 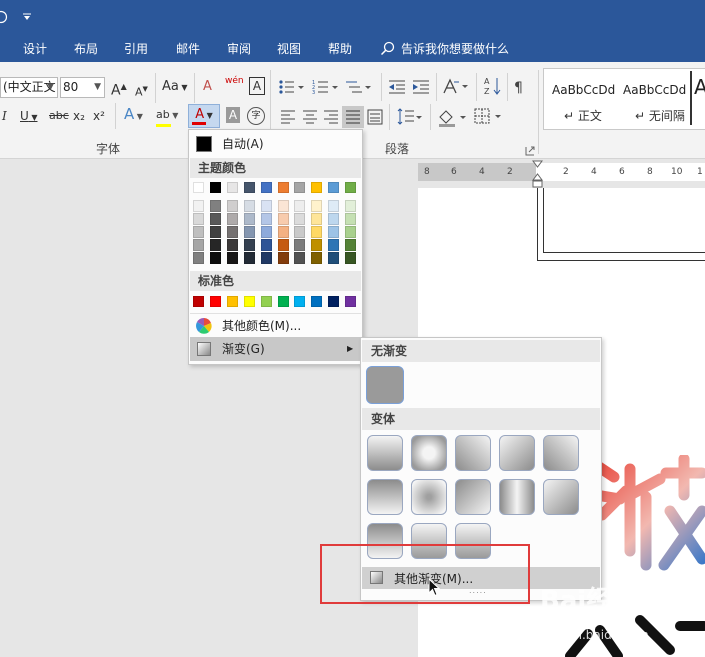 What do you see at coordinates (653, 98) in the screenshot?
I see `style-no-spacing: AaBbCcDd ↵ 无间隔` at bounding box center [653, 98].